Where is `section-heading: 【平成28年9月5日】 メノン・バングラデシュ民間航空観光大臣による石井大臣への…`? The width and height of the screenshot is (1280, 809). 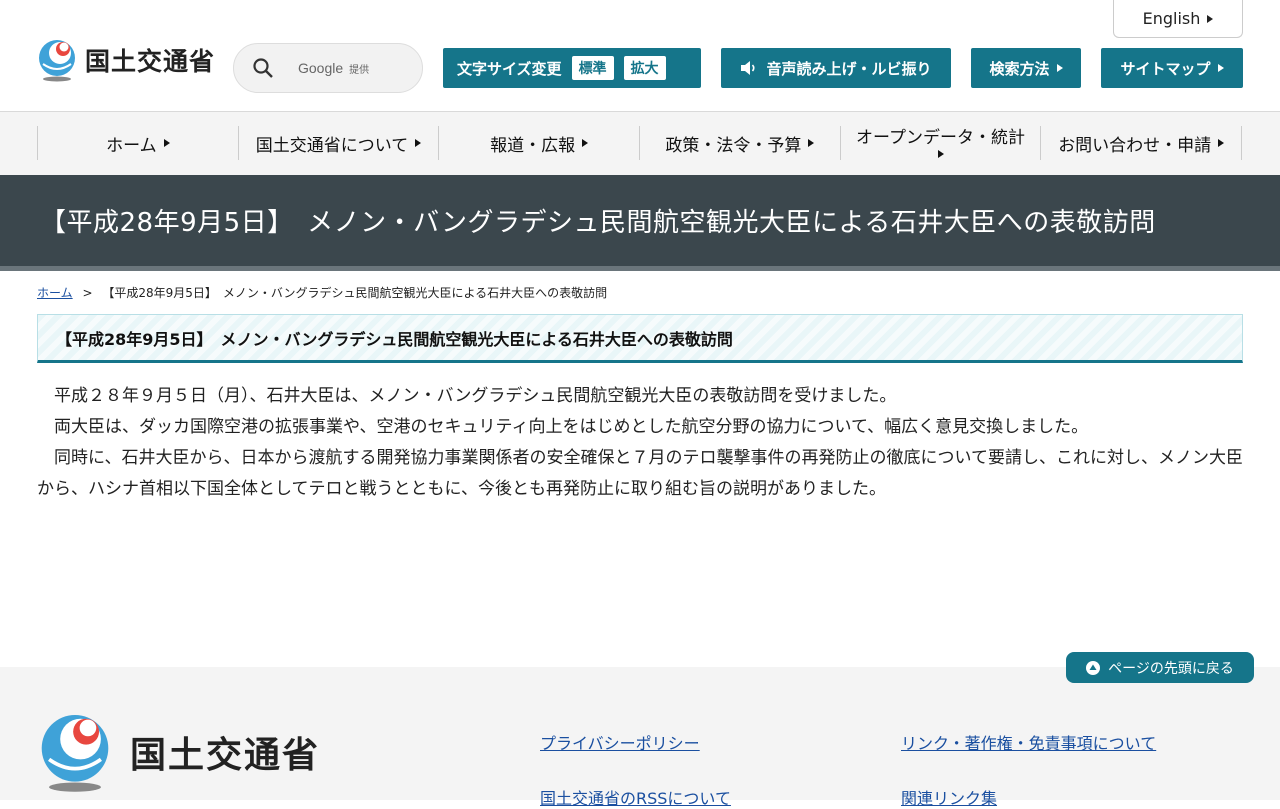
section-heading: 【平成28年9月5日】 メノン・バングラデシュ民間航空観光大臣による石井大臣への… is located at coordinates (640, 338).